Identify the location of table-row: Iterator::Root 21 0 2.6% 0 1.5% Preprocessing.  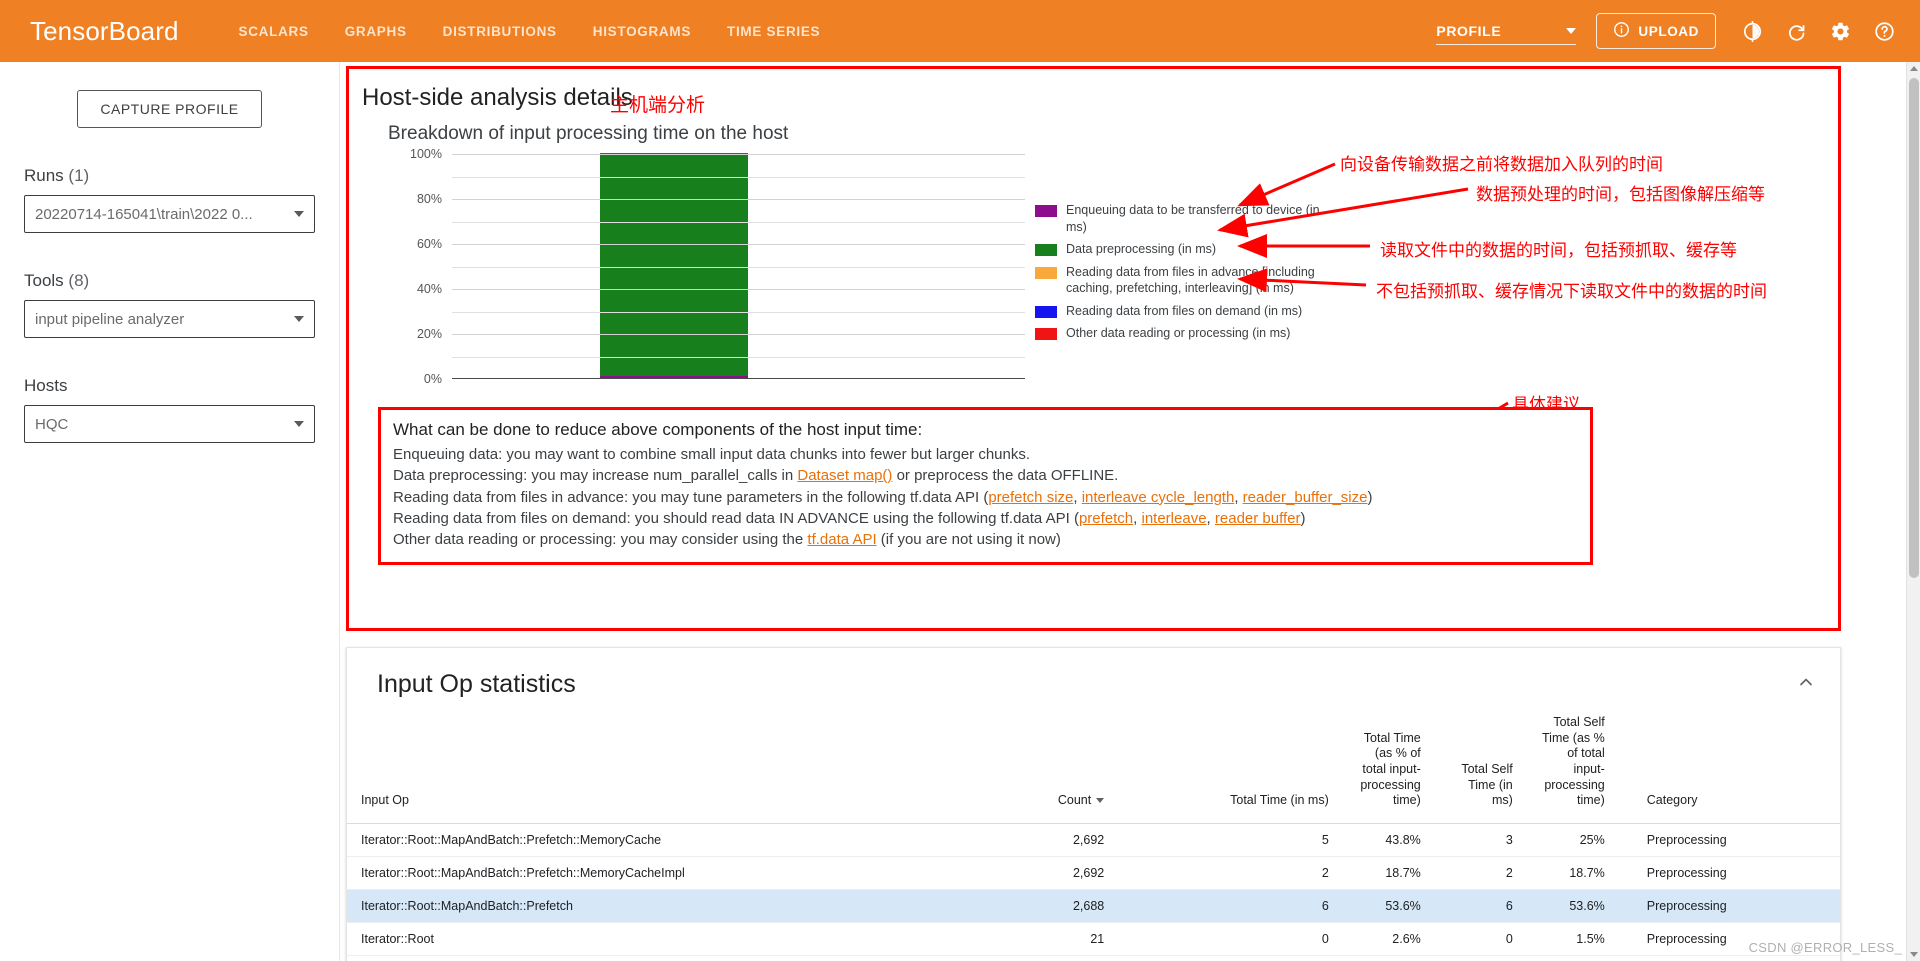
(1093, 939).